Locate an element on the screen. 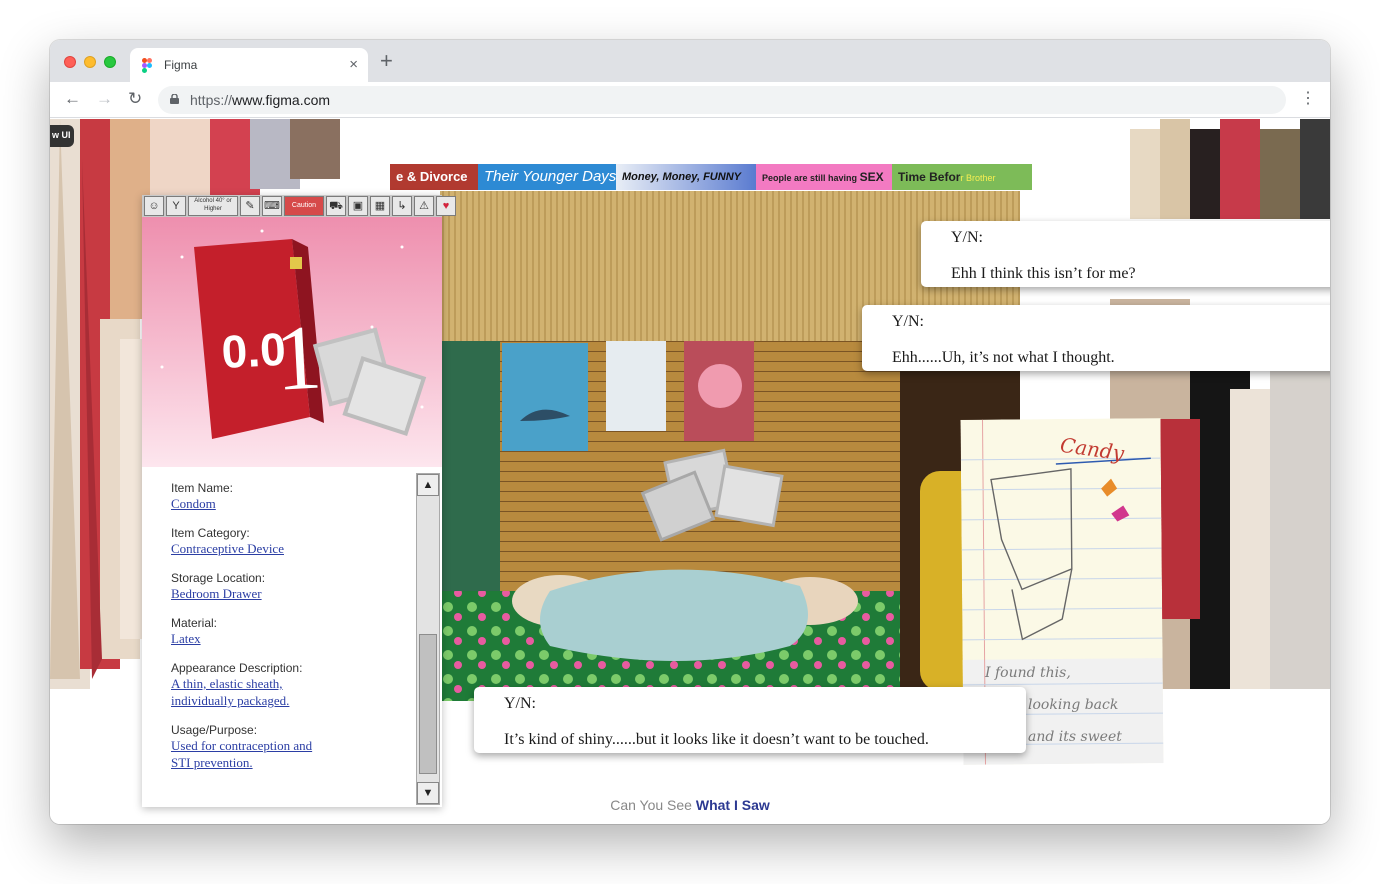 Image resolution: width=1380 pixels, height=884 pixels. dialog-box: Y/N: Ehh I think this isn’t for me? is located at coordinates (1125, 254).